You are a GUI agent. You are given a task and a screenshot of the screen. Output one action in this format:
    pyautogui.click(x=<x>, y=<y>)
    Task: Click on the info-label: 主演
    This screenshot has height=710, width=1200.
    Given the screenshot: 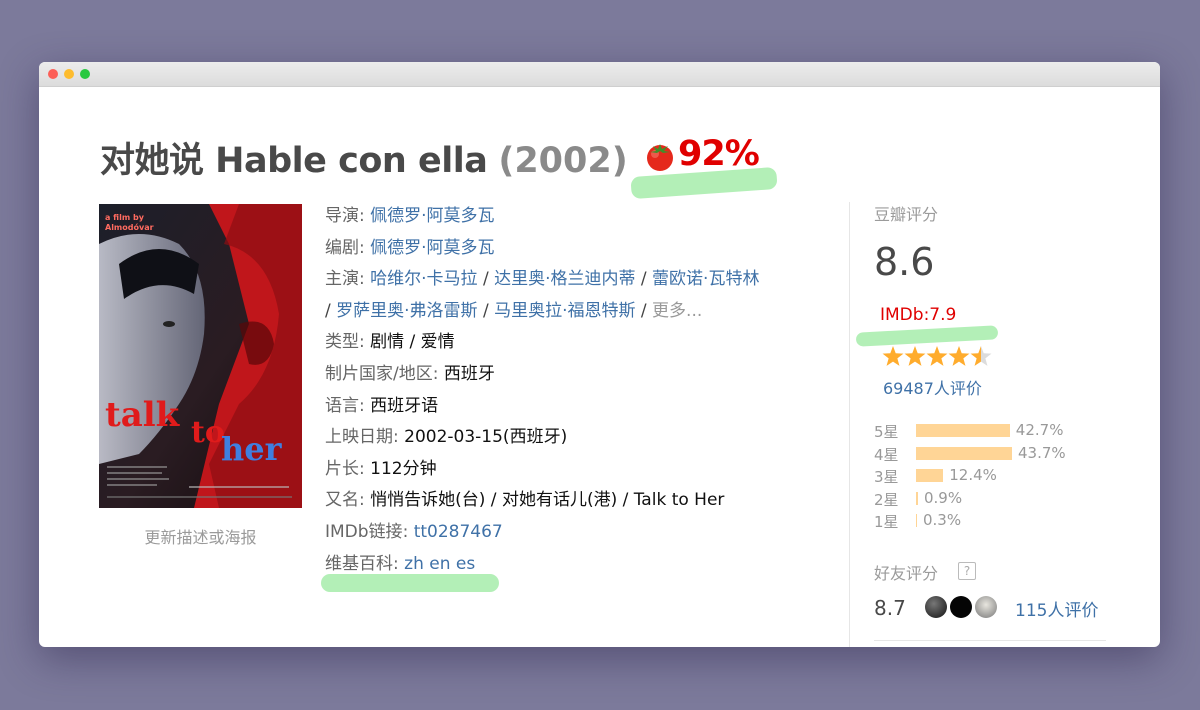 What is the action you would take?
    pyautogui.click(x=342, y=279)
    